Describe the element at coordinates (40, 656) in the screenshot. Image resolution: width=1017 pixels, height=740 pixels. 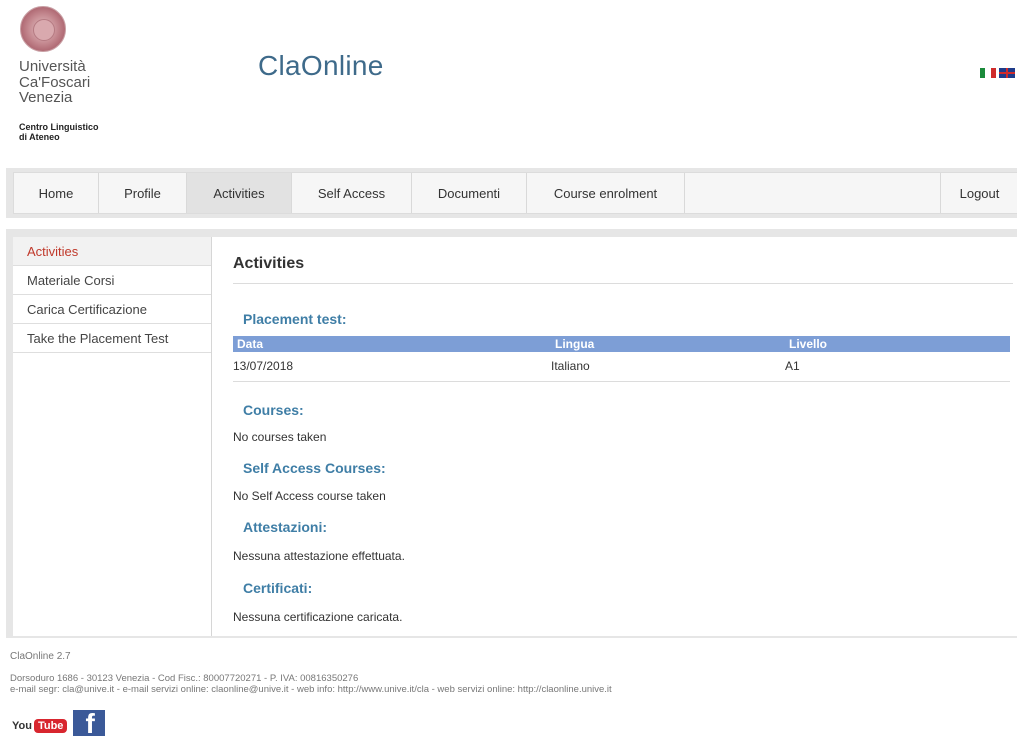
I see `app-version: ClaOnline 2.7` at that location.